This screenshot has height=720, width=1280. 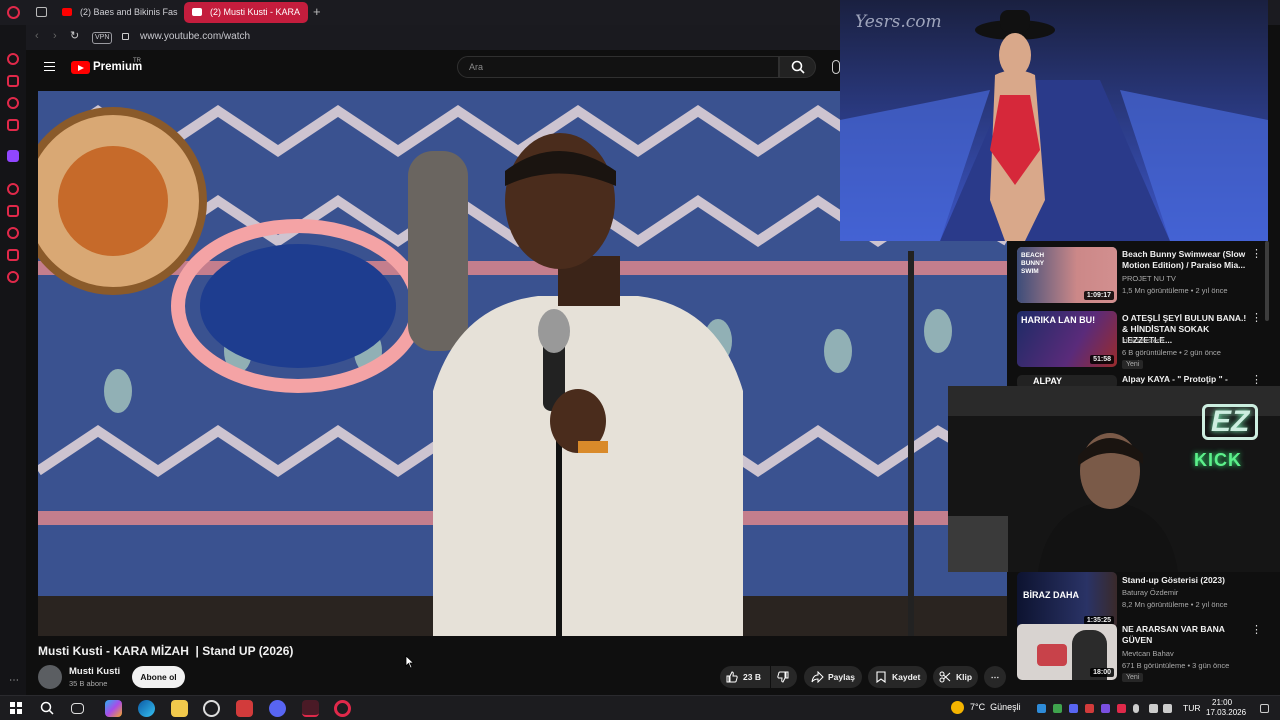 I want to click on share-button: Paylaş, so click(x=833, y=677).